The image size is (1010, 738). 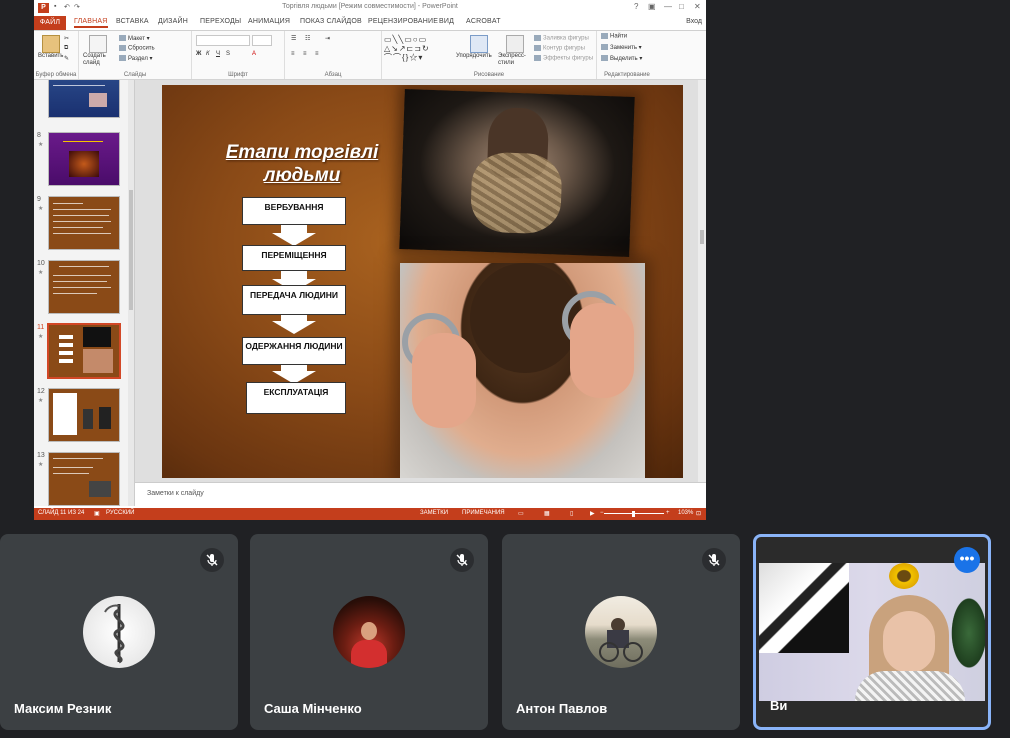 What do you see at coordinates (91, 23) in the screenshot?
I see `tab-home: ГЛАВНАЯ` at bounding box center [91, 23].